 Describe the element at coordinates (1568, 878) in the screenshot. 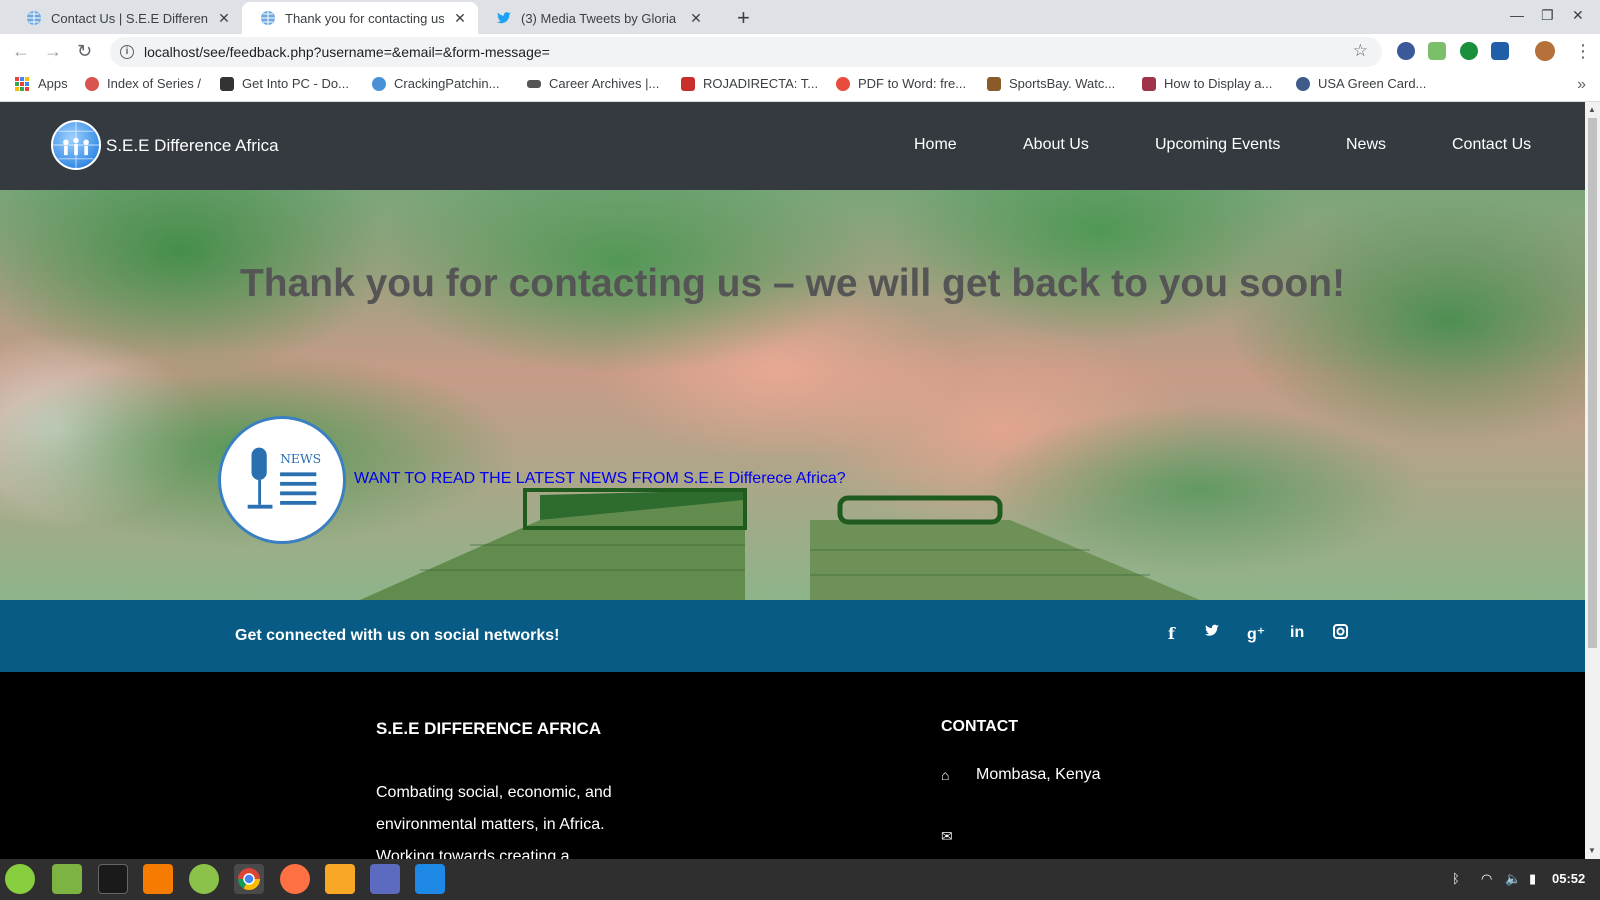

I see `clock: 05:52` at that location.